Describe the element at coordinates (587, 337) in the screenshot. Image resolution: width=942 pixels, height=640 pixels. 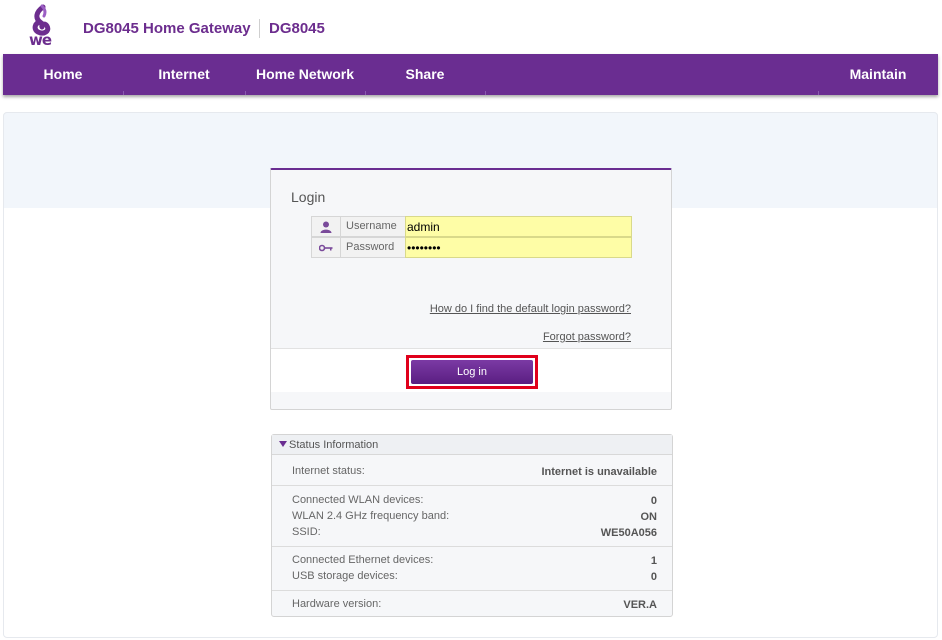
I see `forgot-password-link: Forgot password?` at that location.